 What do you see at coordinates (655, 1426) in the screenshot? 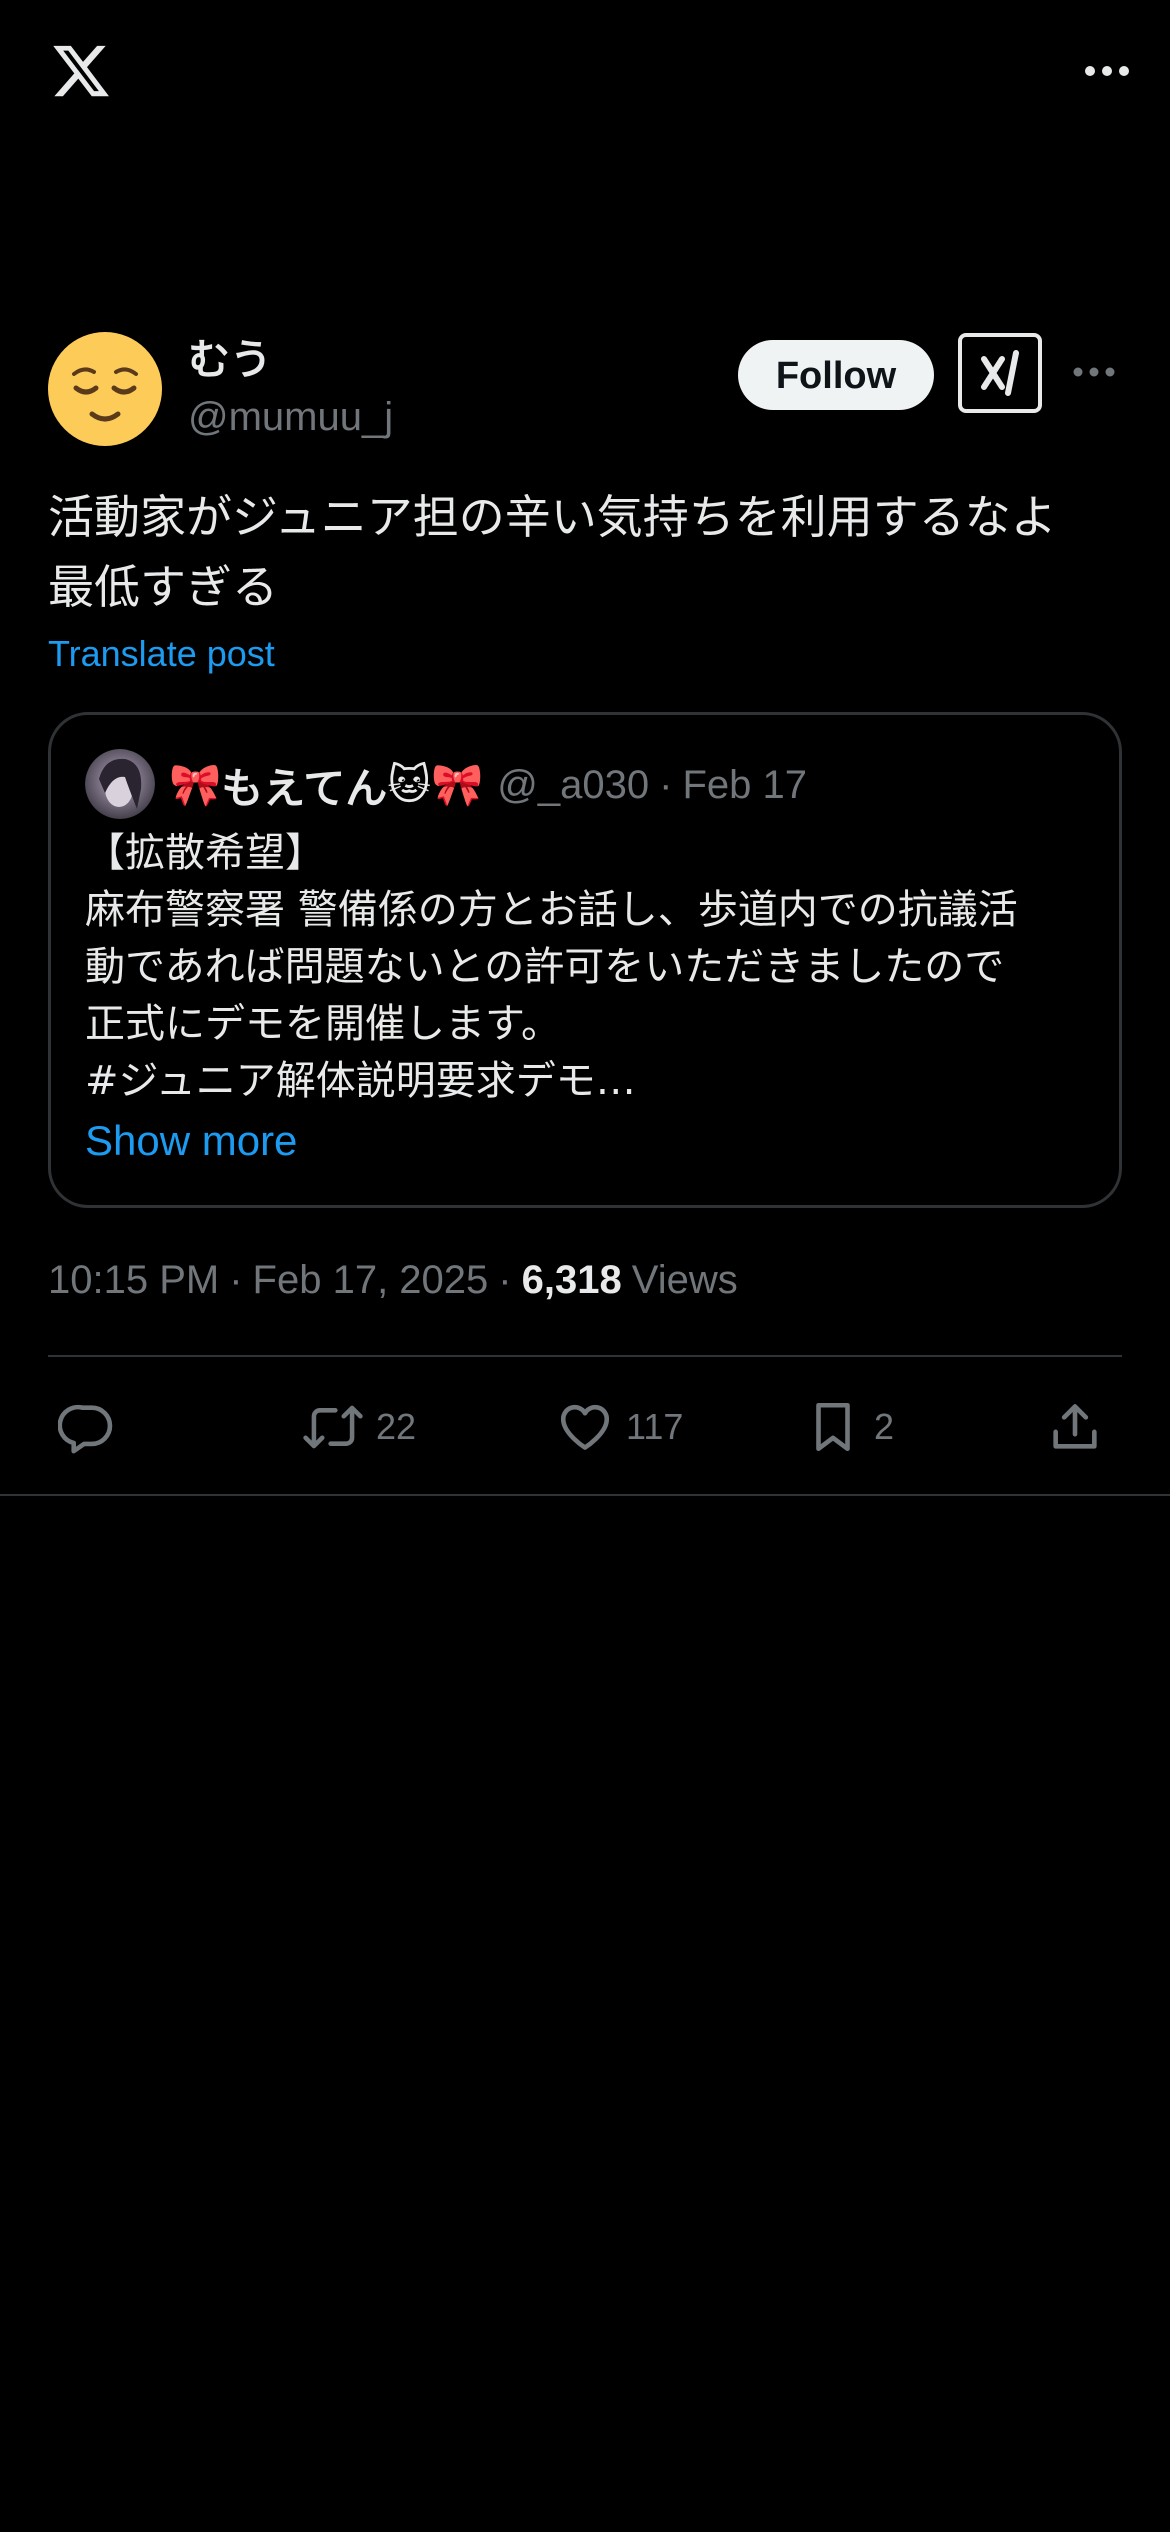
I see `like-count: 117` at bounding box center [655, 1426].